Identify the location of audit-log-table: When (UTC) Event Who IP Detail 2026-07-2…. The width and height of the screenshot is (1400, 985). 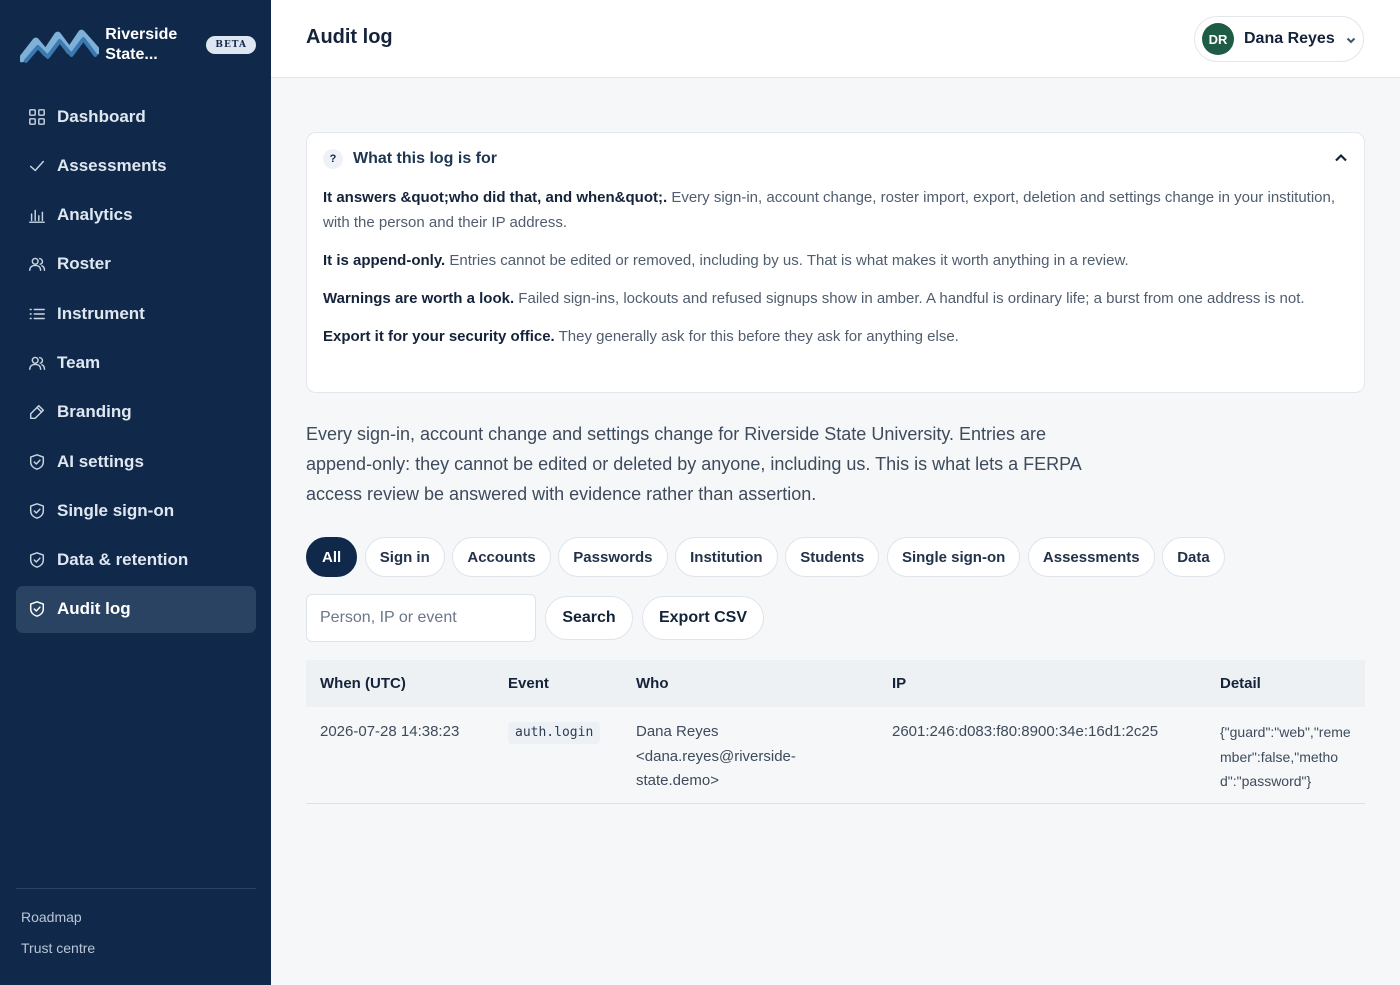
(835, 732).